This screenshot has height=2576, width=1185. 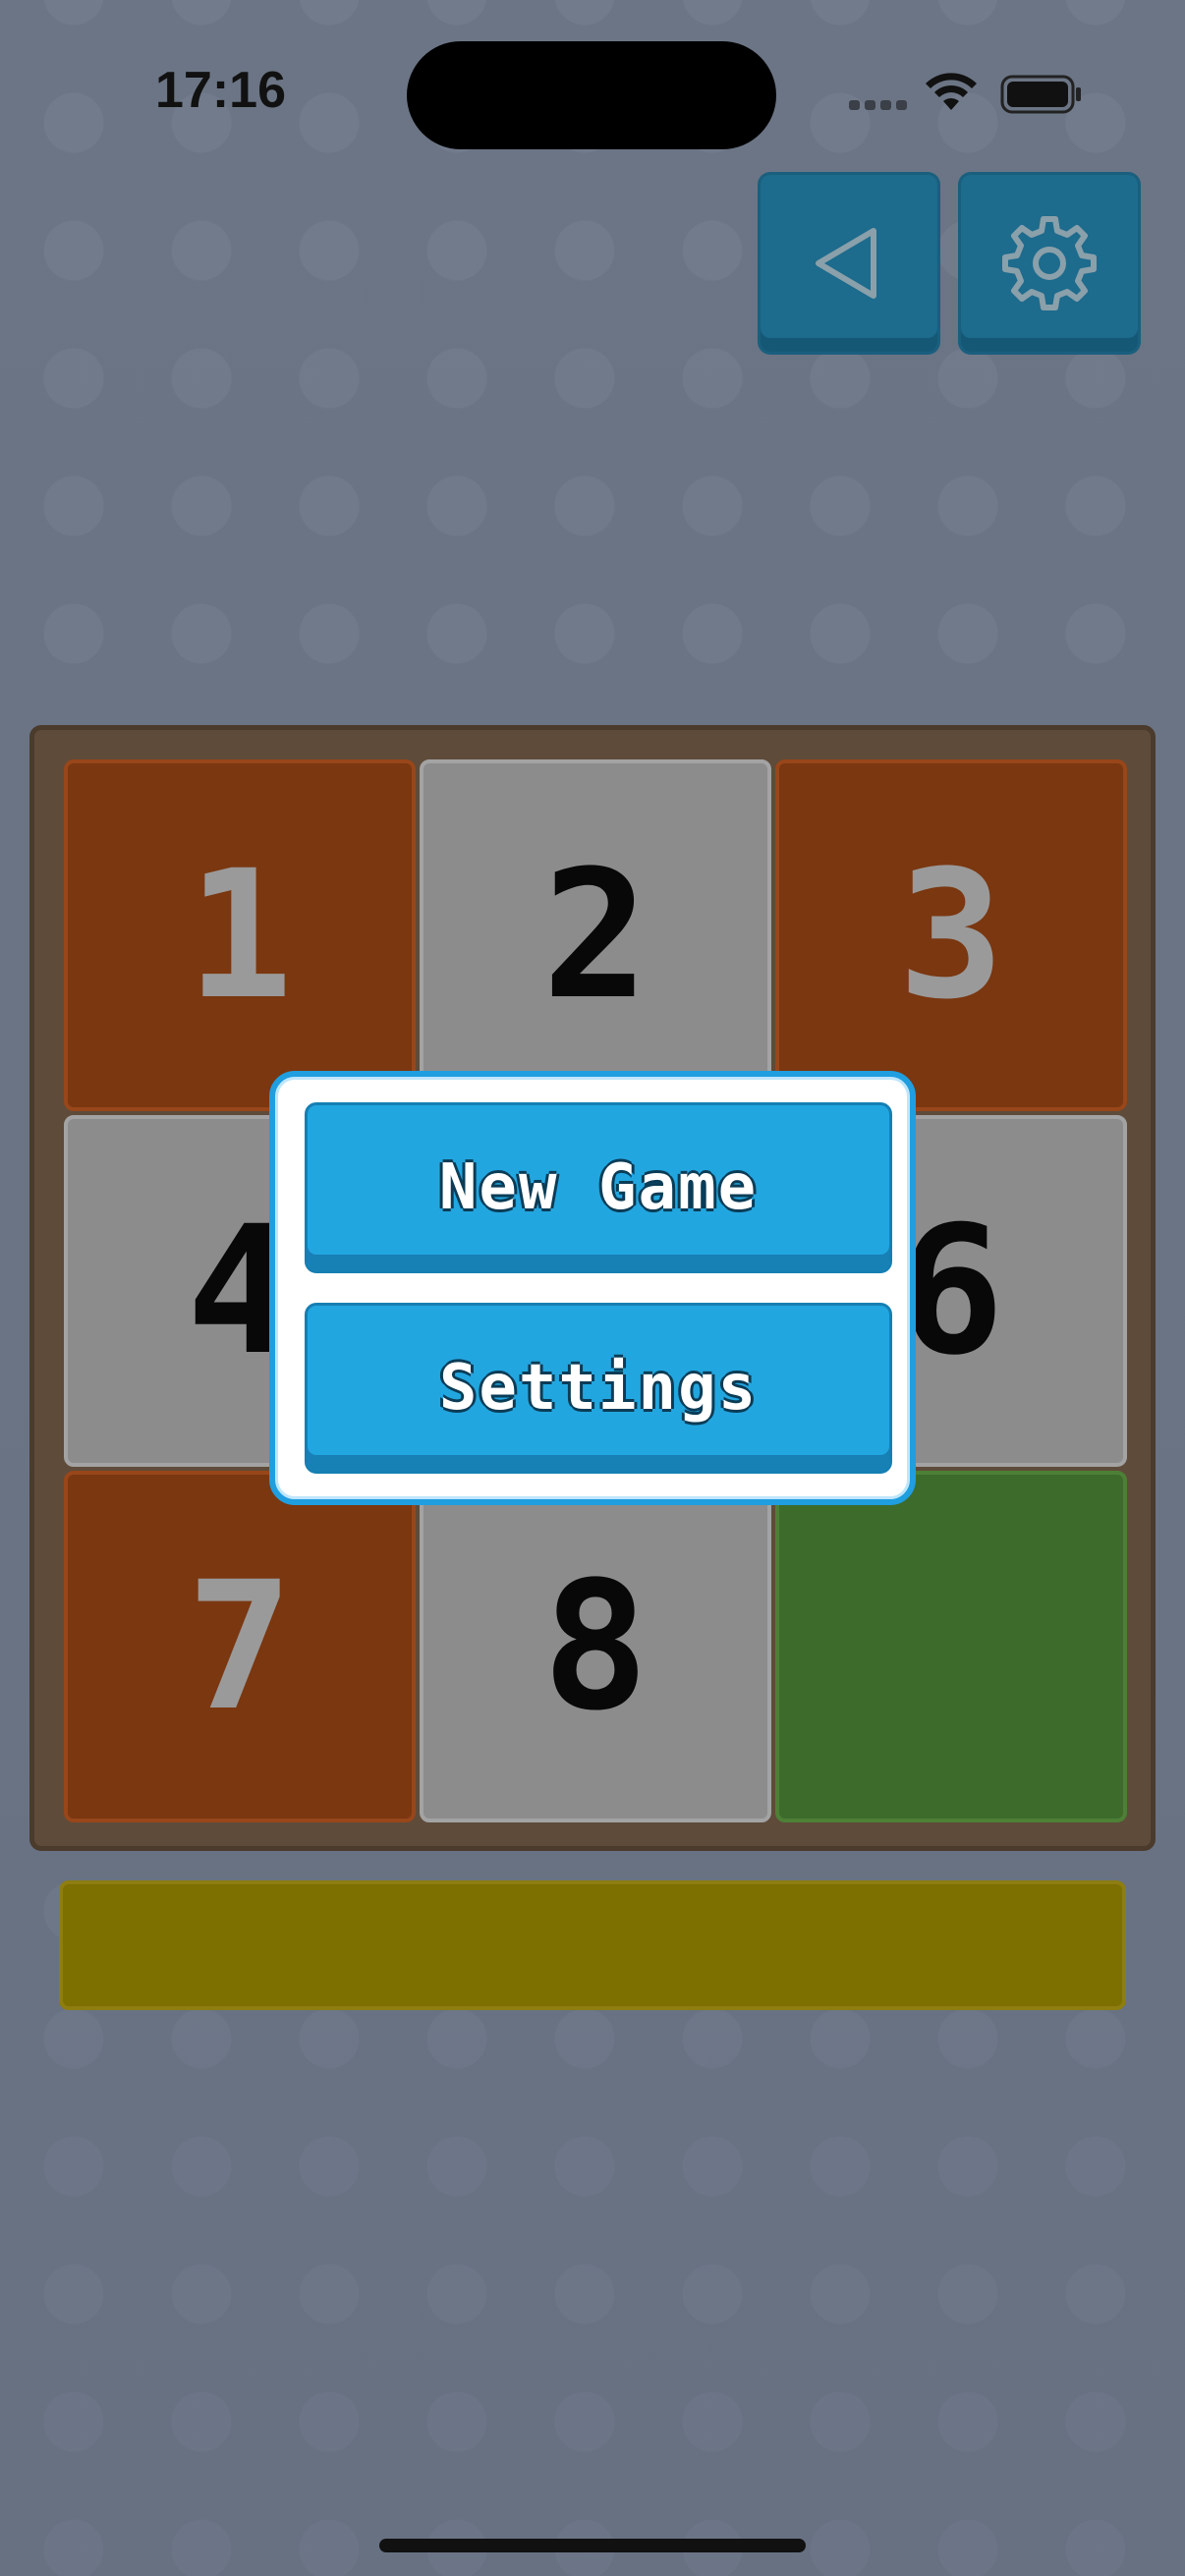 I want to click on tile-3: 3, so click(x=951, y=935).